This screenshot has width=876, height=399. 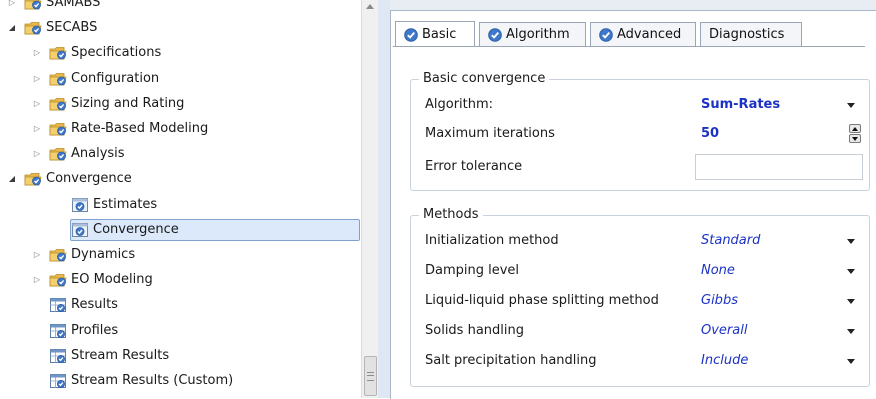 What do you see at coordinates (152, 380) in the screenshot?
I see `tree-item-label: Stream Results (Custom)` at bounding box center [152, 380].